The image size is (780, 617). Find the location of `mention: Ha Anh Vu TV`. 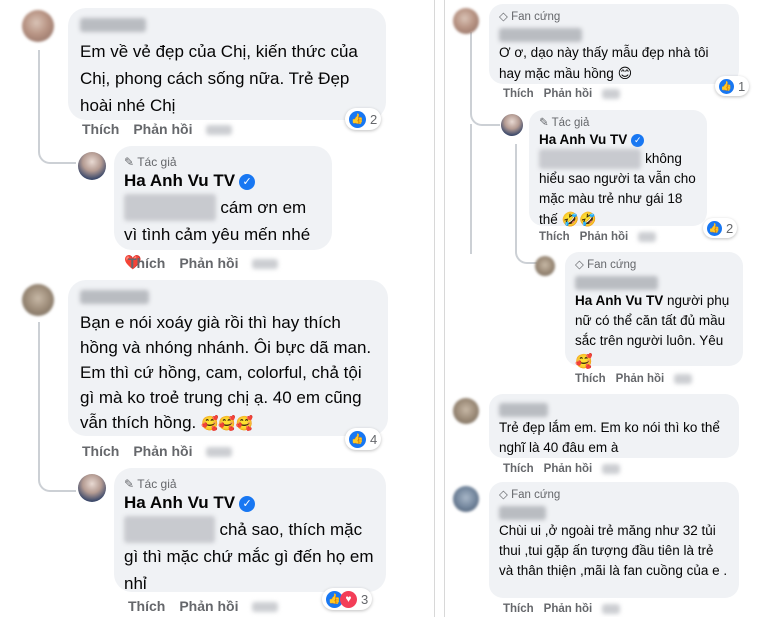

mention: Ha Anh Vu TV is located at coordinates (619, 300).